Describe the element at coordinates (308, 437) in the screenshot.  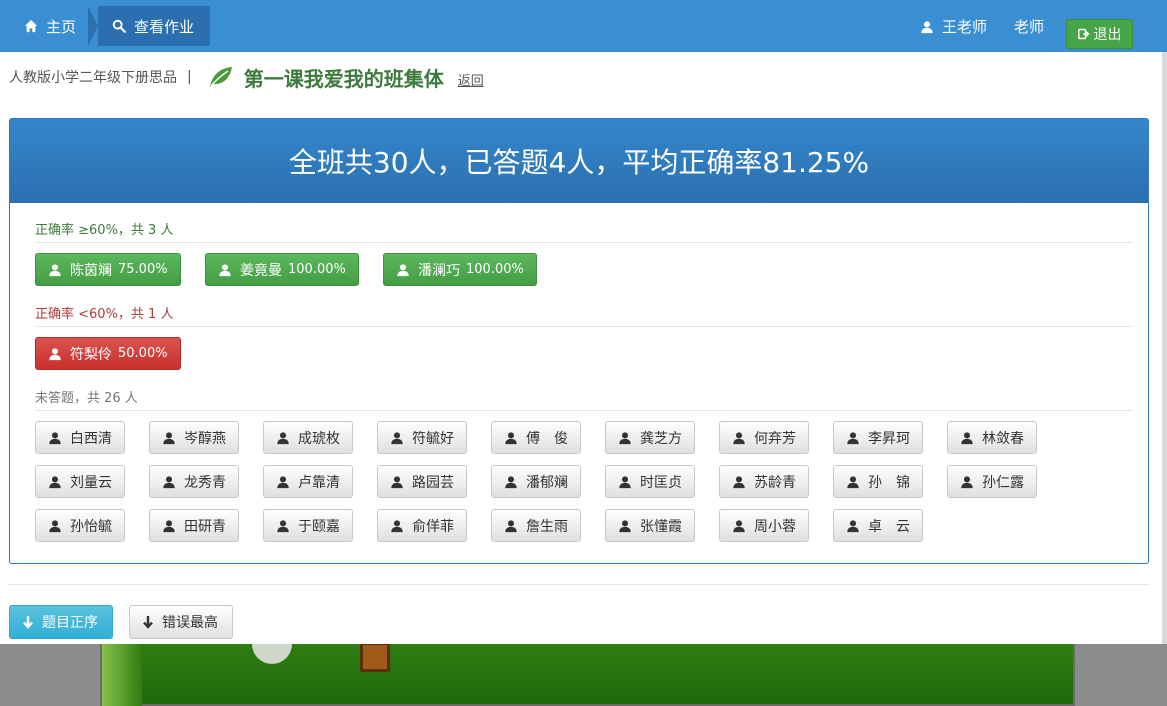
I see `student-button: 成琥枚` at that location.